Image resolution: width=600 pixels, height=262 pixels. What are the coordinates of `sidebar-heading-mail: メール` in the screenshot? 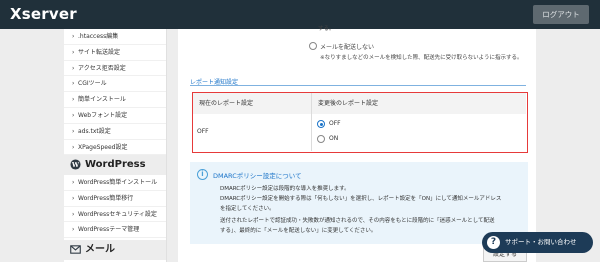 It's located at (115, 250).